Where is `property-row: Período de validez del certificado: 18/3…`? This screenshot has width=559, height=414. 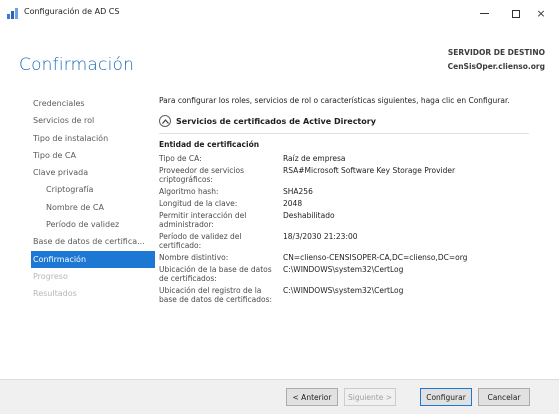 property-row: Período de validez del certificado: 18/3… is located at coordinates (344, 241).